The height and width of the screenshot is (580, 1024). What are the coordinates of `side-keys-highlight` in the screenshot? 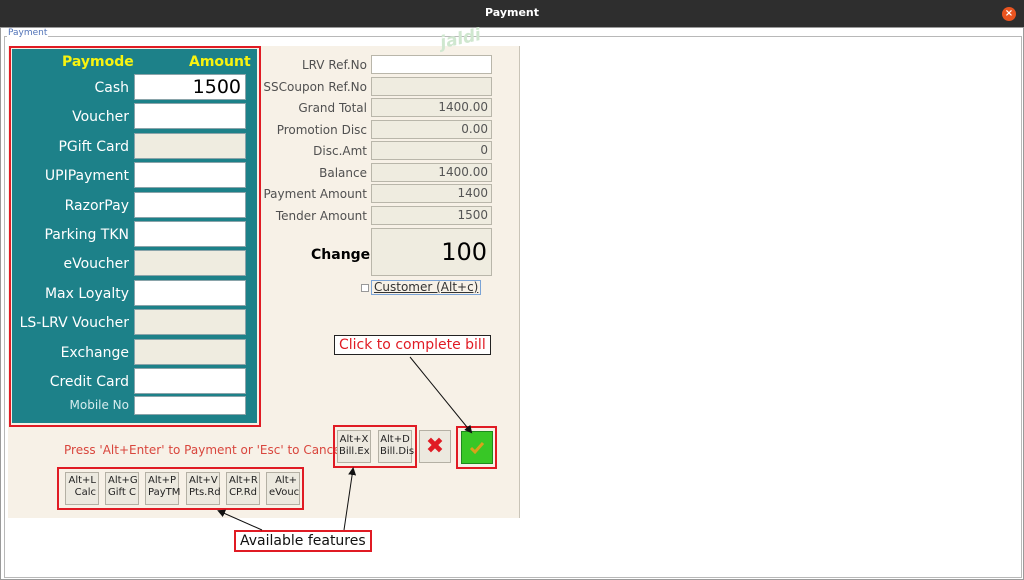 It's located at (375, 446).